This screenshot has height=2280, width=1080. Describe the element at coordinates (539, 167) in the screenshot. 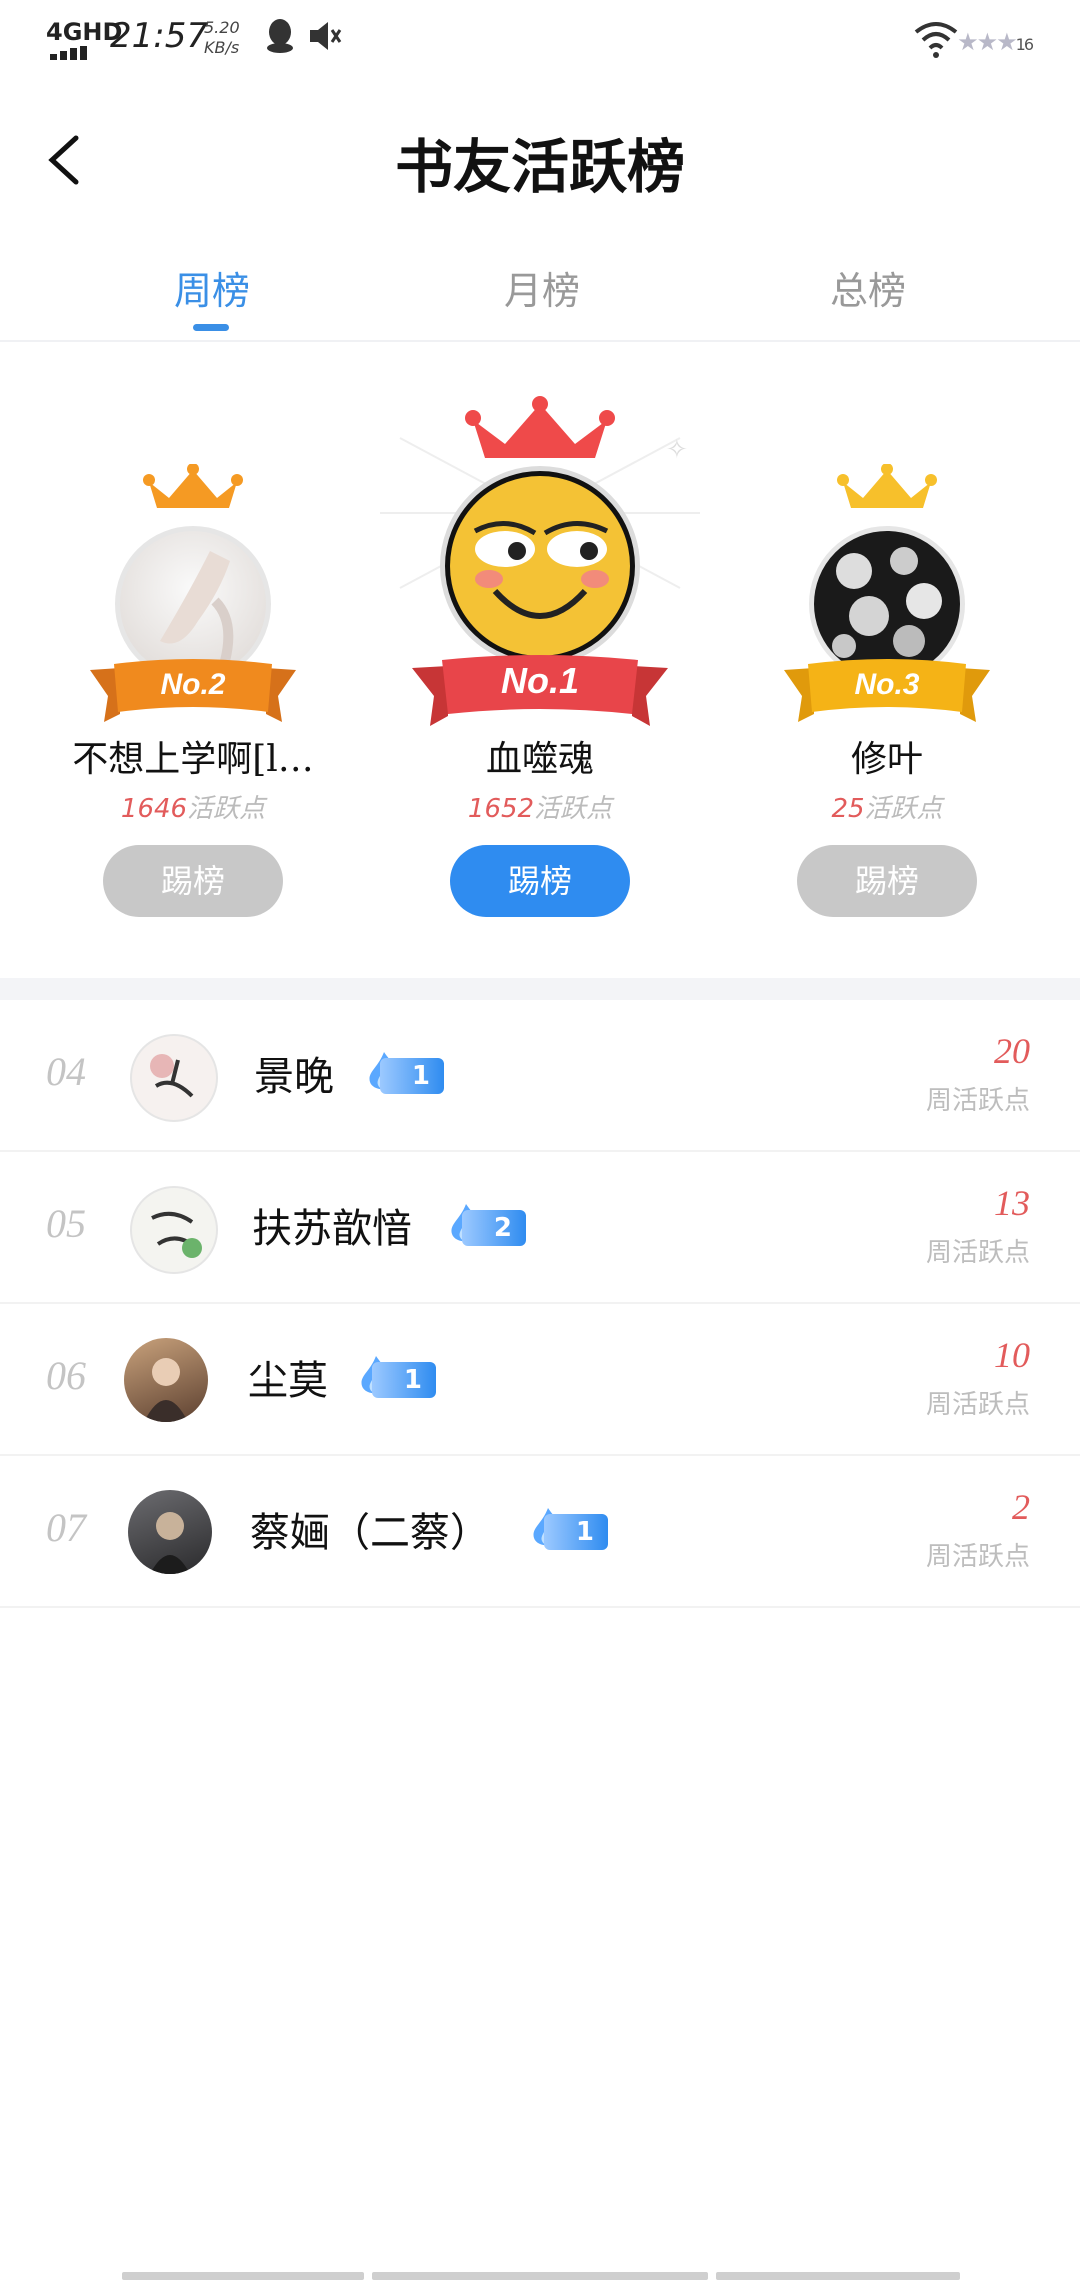

I see `page-title: 书友活跃榜` at that location.